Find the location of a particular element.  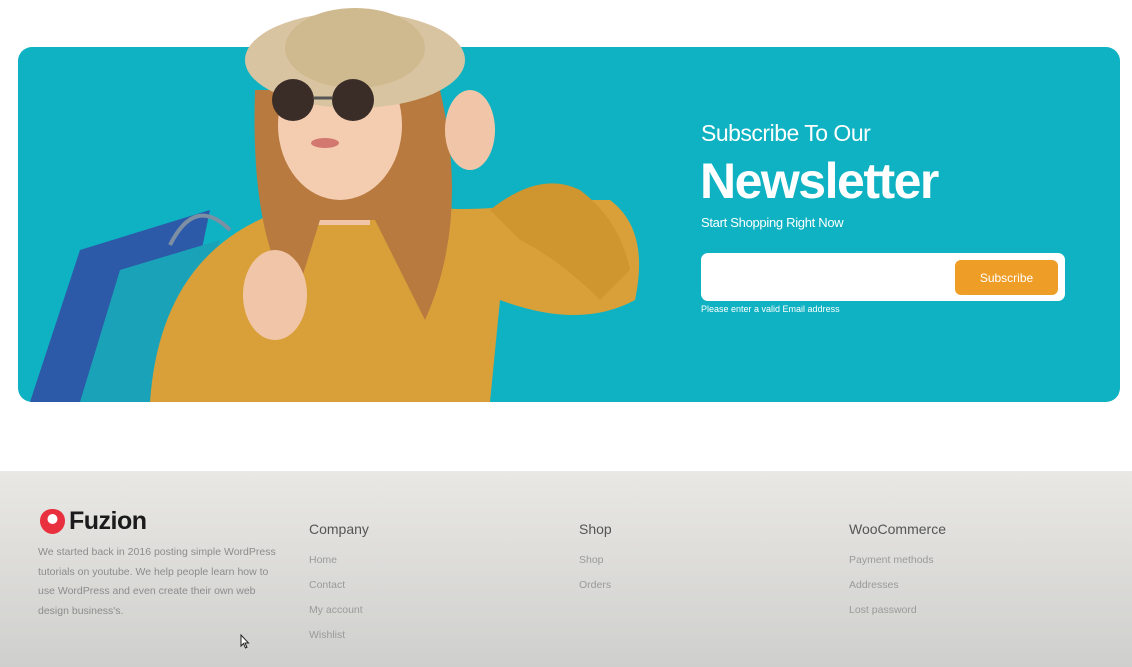

footer-brand: Fuzion is located at coordinates (92, 521).